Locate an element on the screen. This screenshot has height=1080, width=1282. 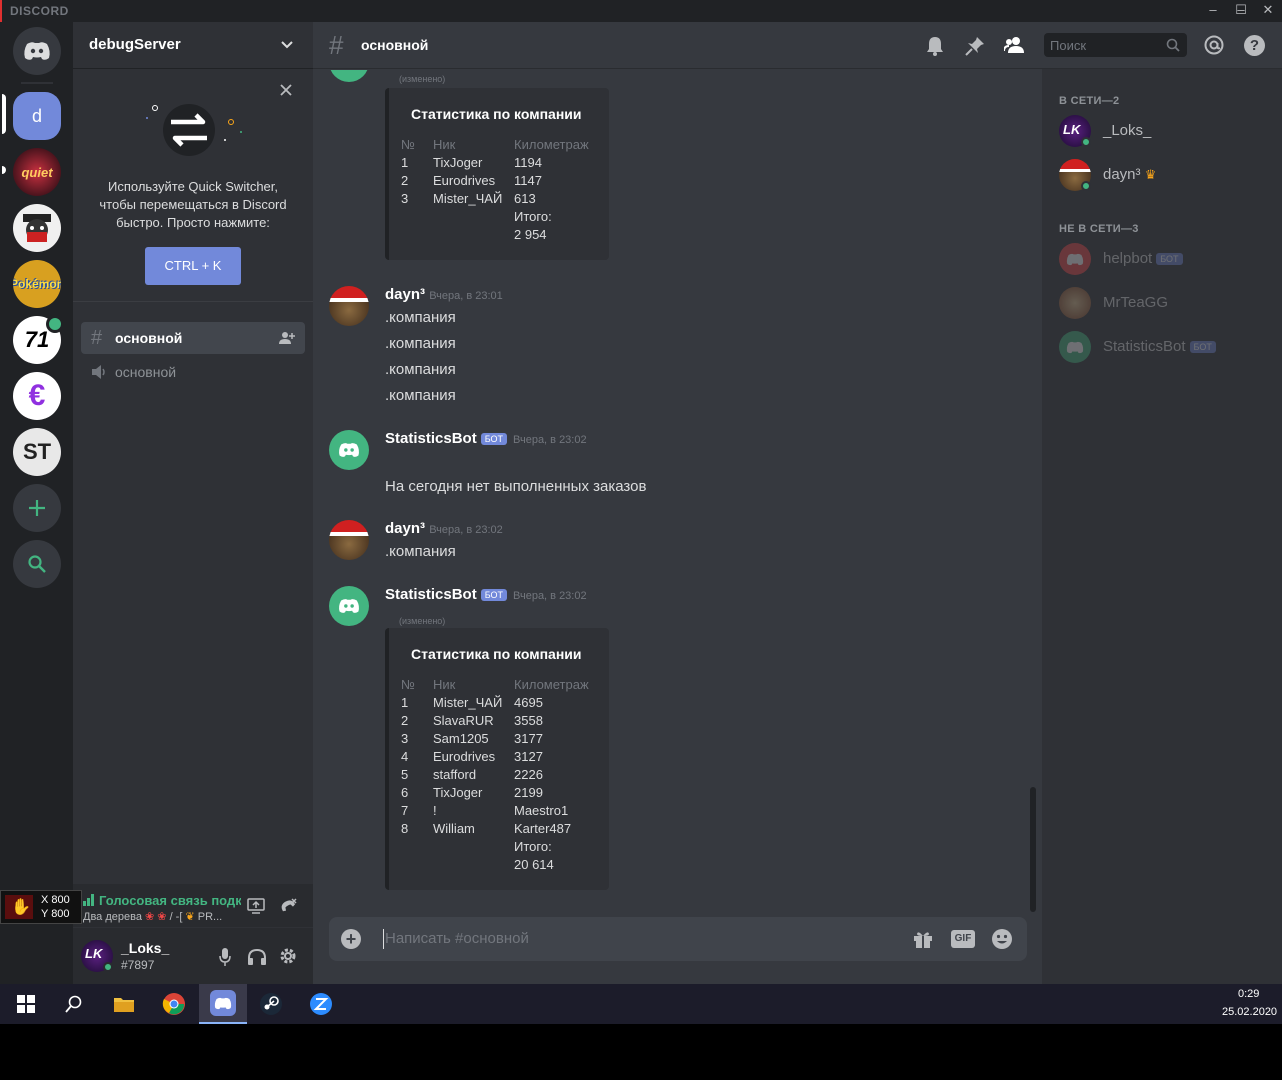
server-header: debugServer is located at coordinates (193, 45).